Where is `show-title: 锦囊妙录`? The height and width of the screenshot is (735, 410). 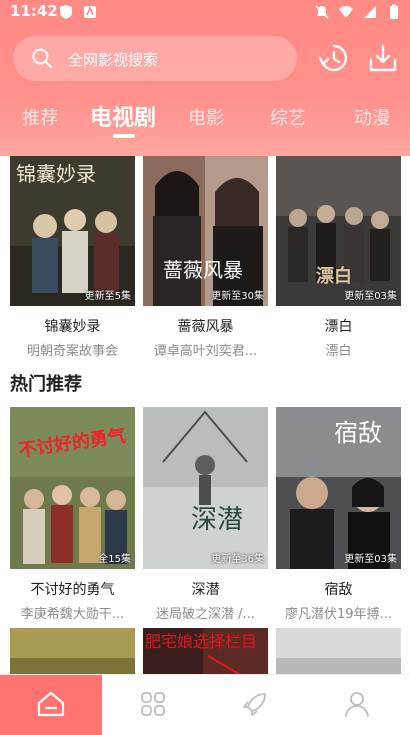 show-title: 锦囊妙录 is located at coordinates (72, 327).